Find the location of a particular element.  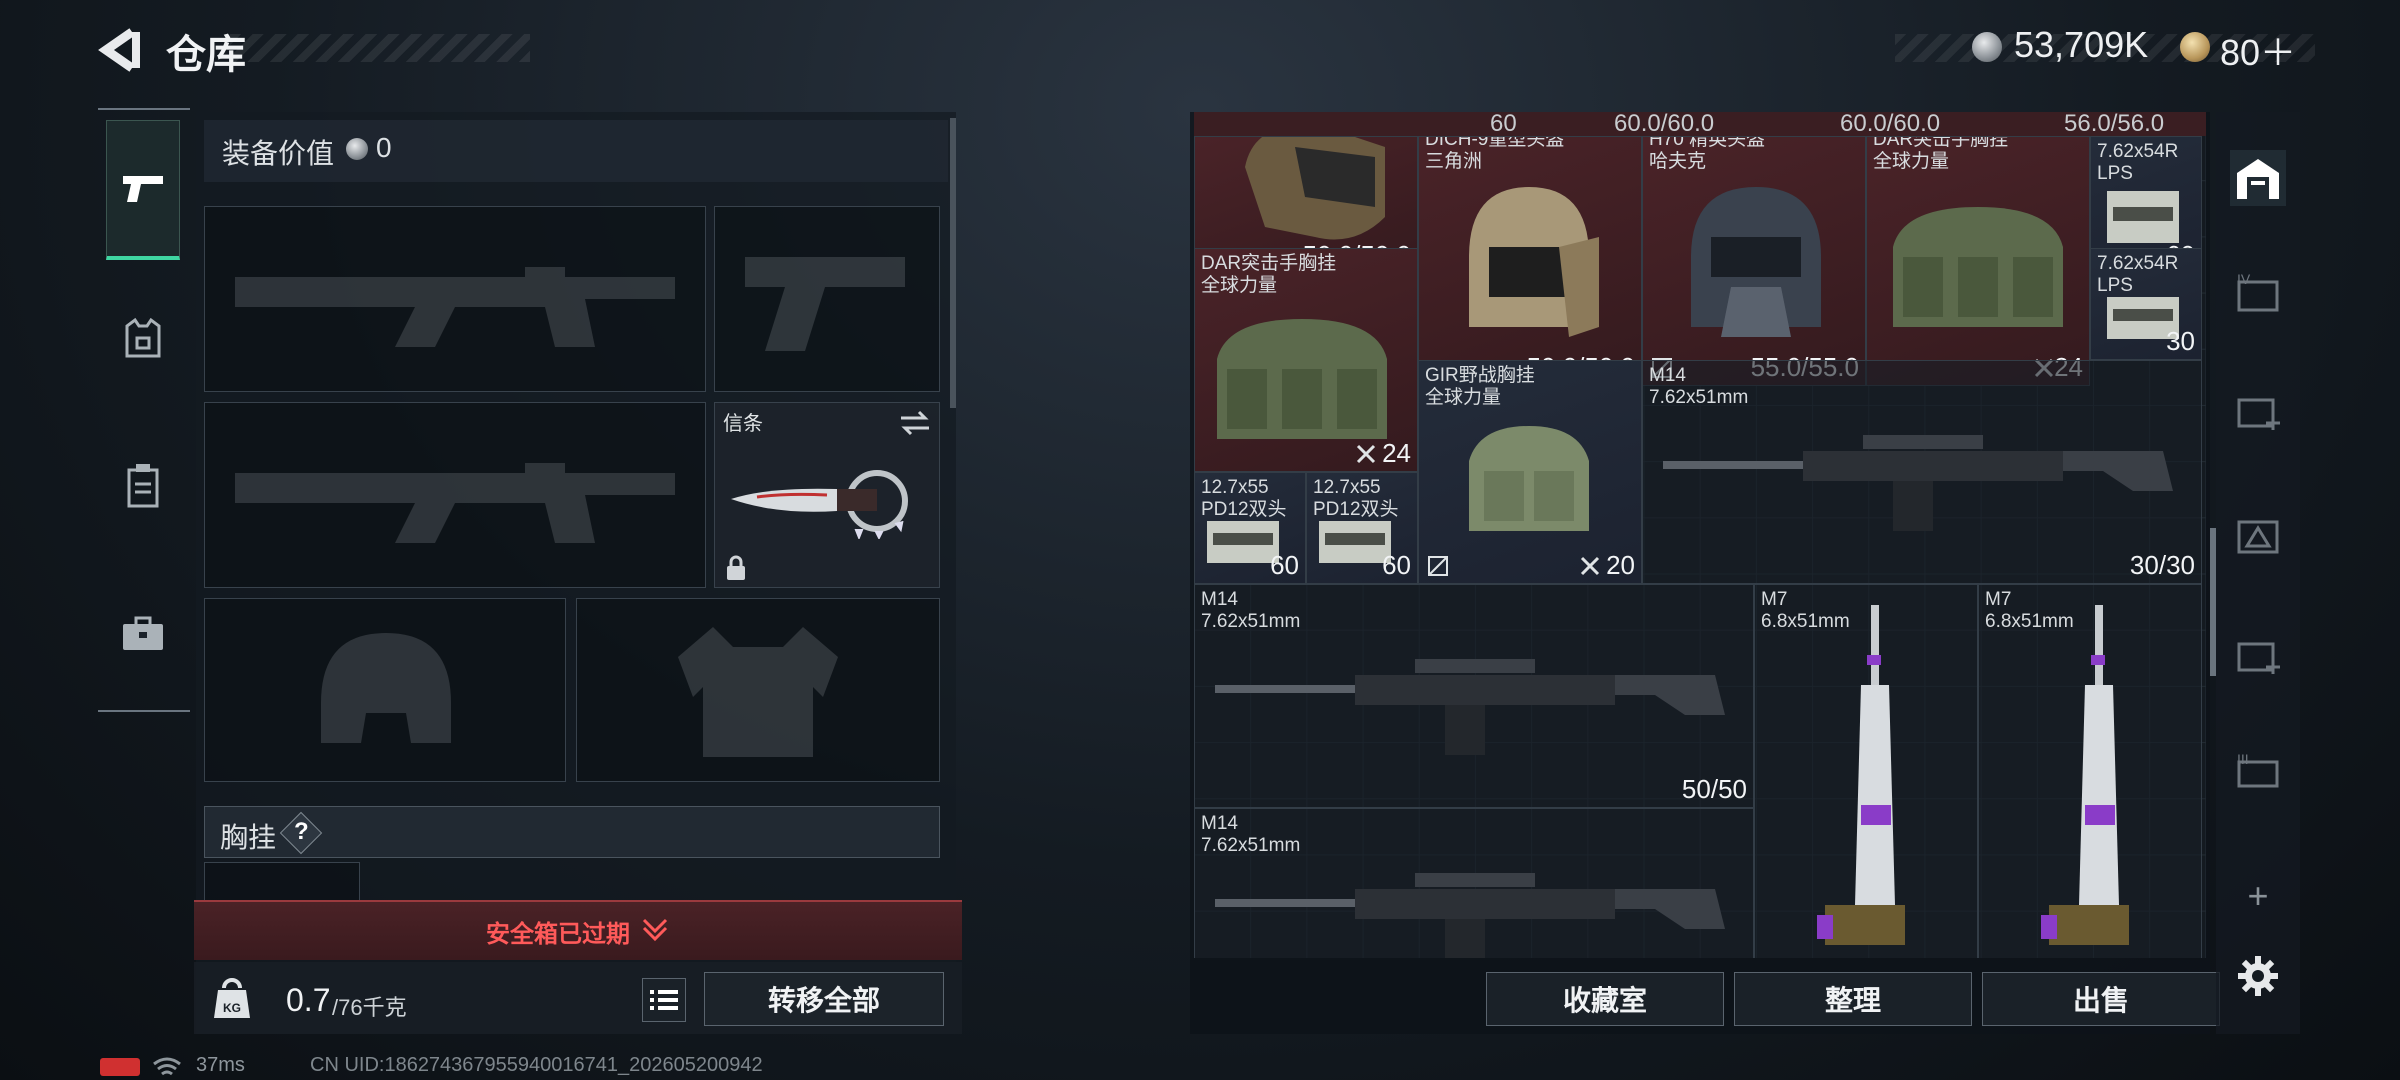

equipment-value-coin-icon is located at coordinates (357, 149).